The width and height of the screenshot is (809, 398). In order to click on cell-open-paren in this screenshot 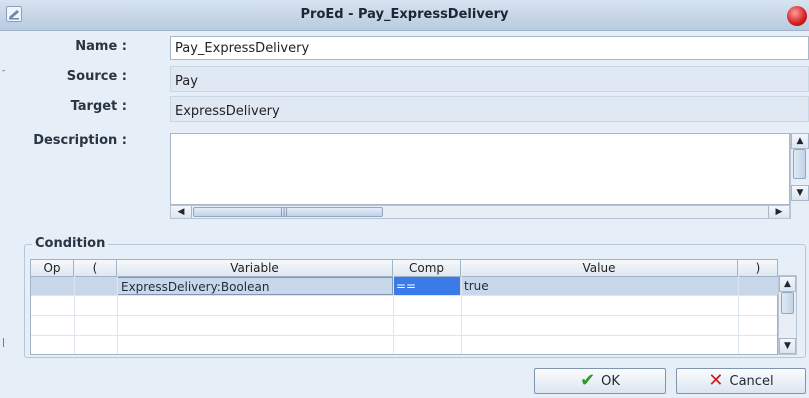, I will do `click(95, 286)`.